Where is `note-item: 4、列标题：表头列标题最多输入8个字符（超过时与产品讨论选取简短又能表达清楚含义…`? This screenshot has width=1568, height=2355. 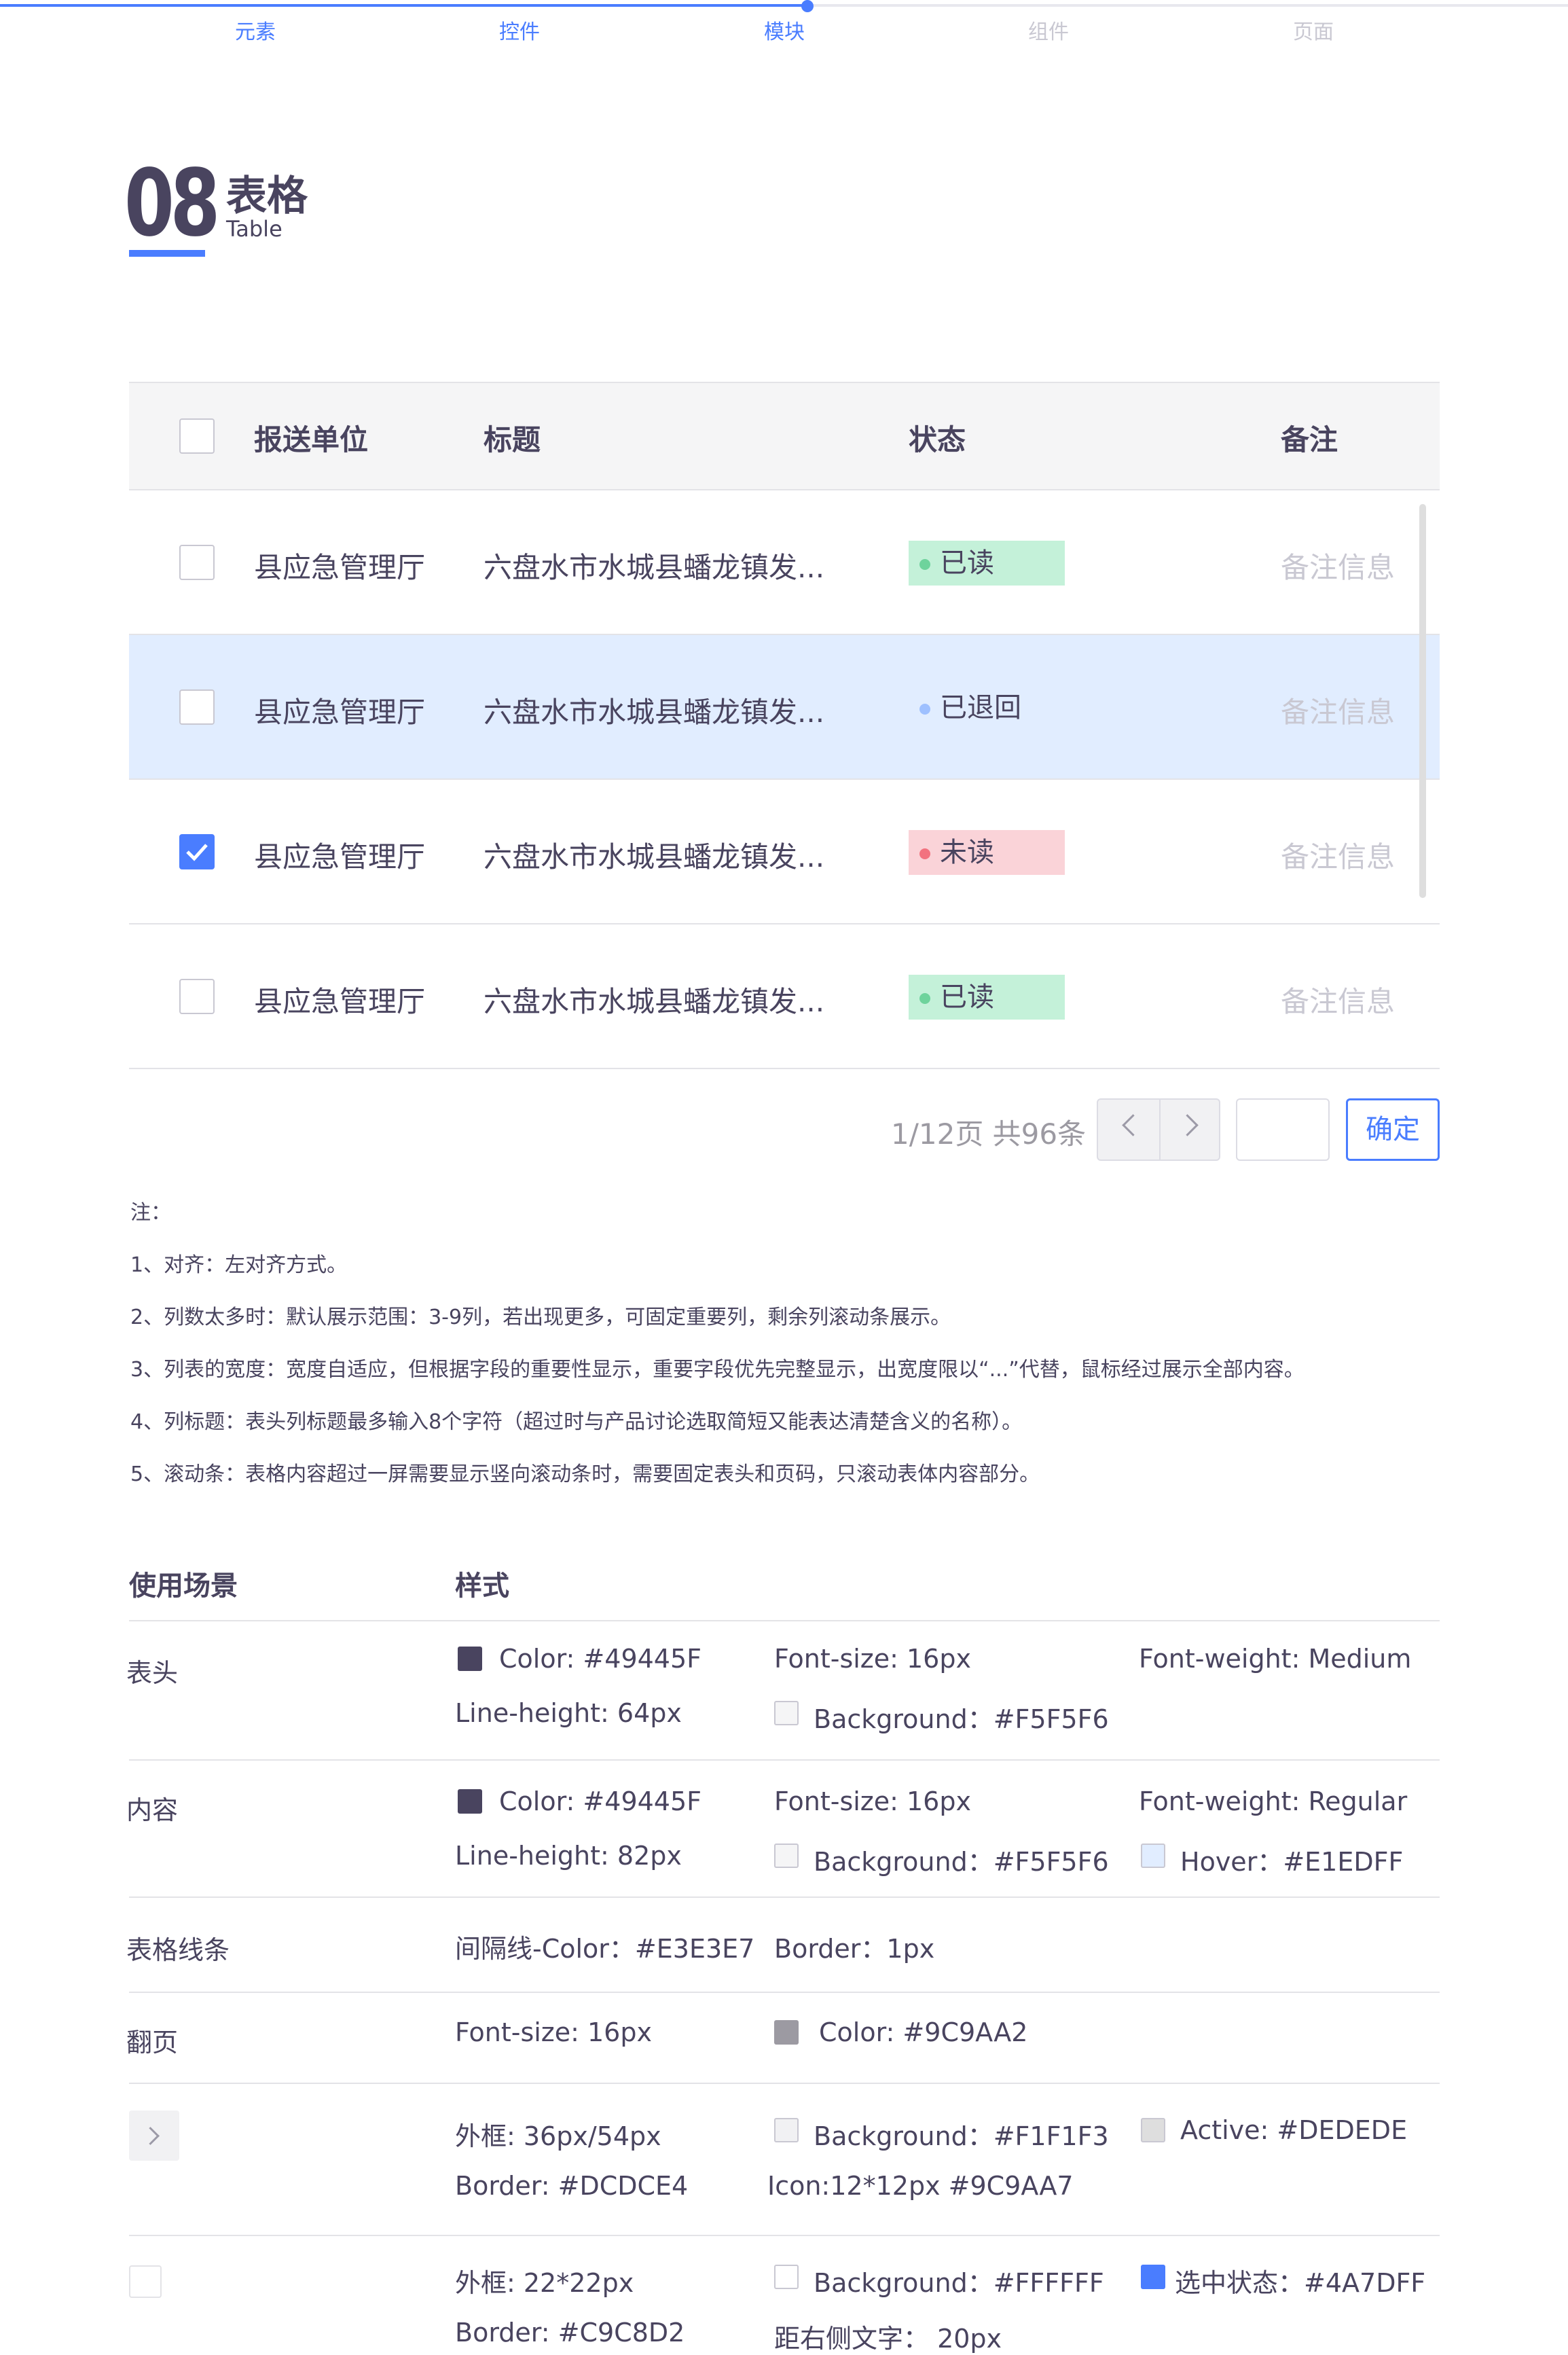 note-item: 4、列标题：表头列标题最多输入8个字符（超过时与产品讨论选取简短又能表达清楚含义… is located at coordinates (576, 1422).